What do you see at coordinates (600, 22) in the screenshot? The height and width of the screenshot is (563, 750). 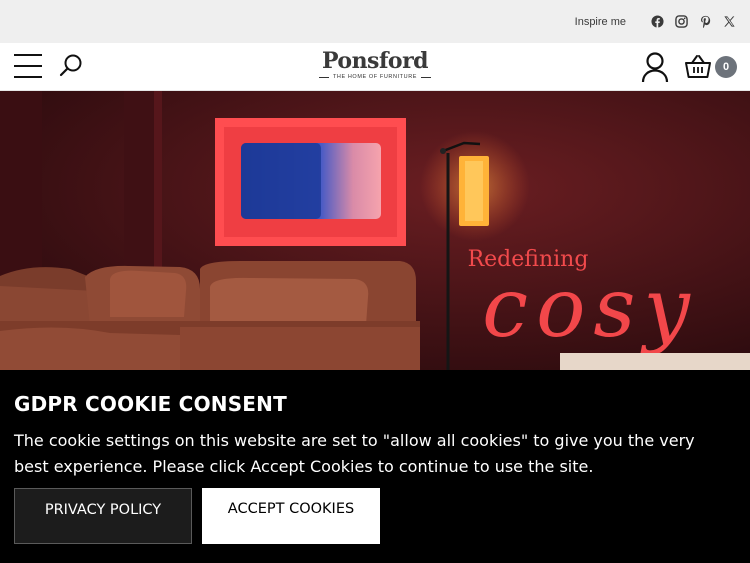 I see `inspire-me-link: Inspire me` at bounding box center [600, 22].